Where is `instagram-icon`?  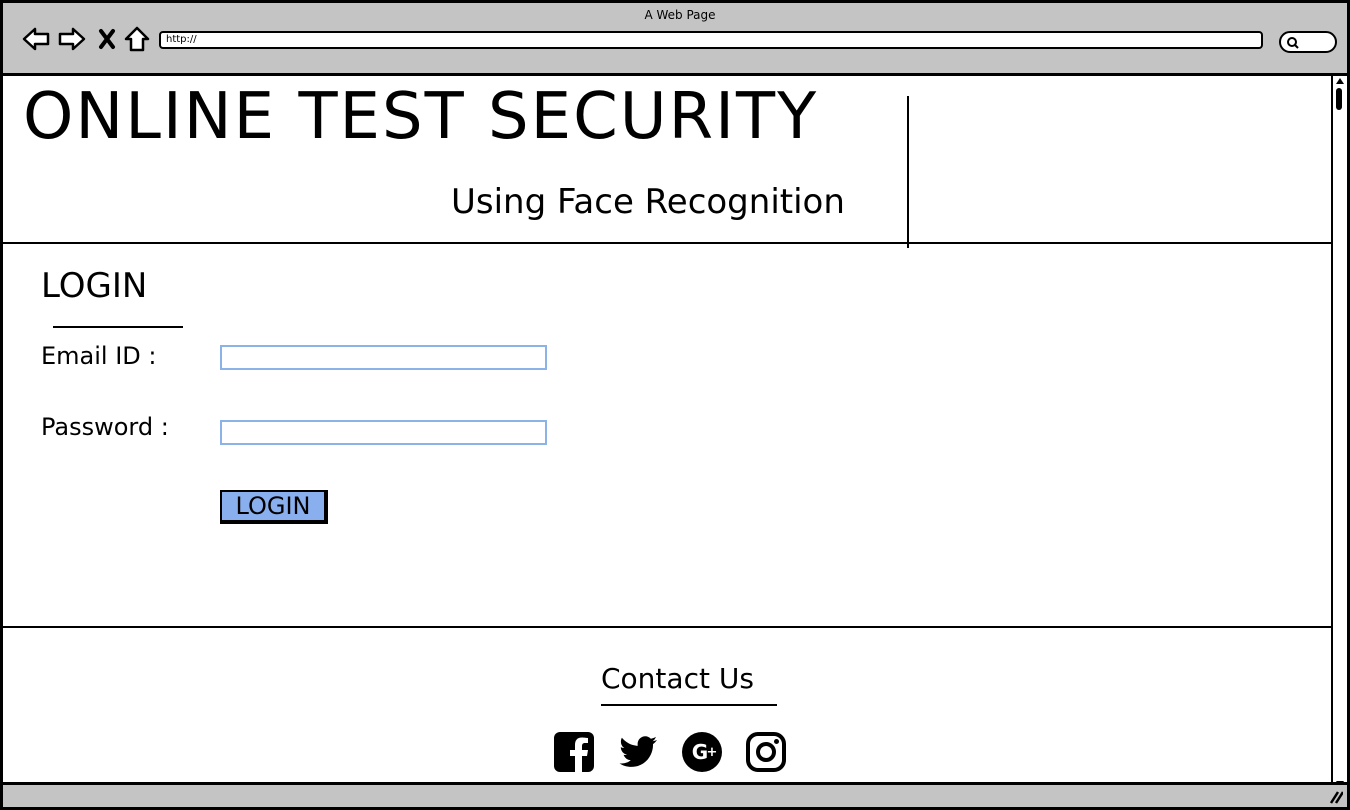
instagram-icon is located at coordinates (766, 752).